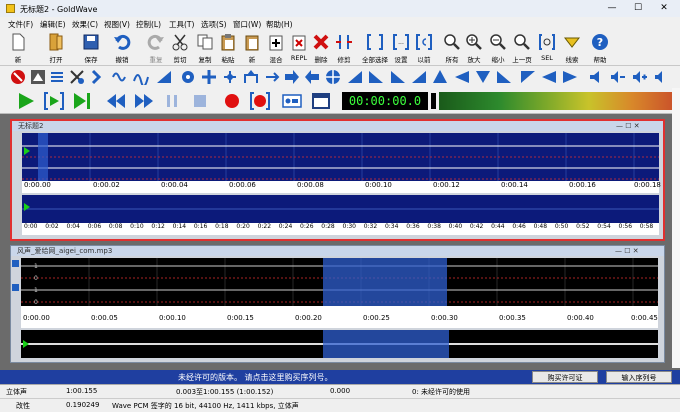 Image resolution: width=680 pixels, height=412 pixels. I want to click on title-bar: 无标题2 - GoldWave — ☐ ✕, so click(340, 8).